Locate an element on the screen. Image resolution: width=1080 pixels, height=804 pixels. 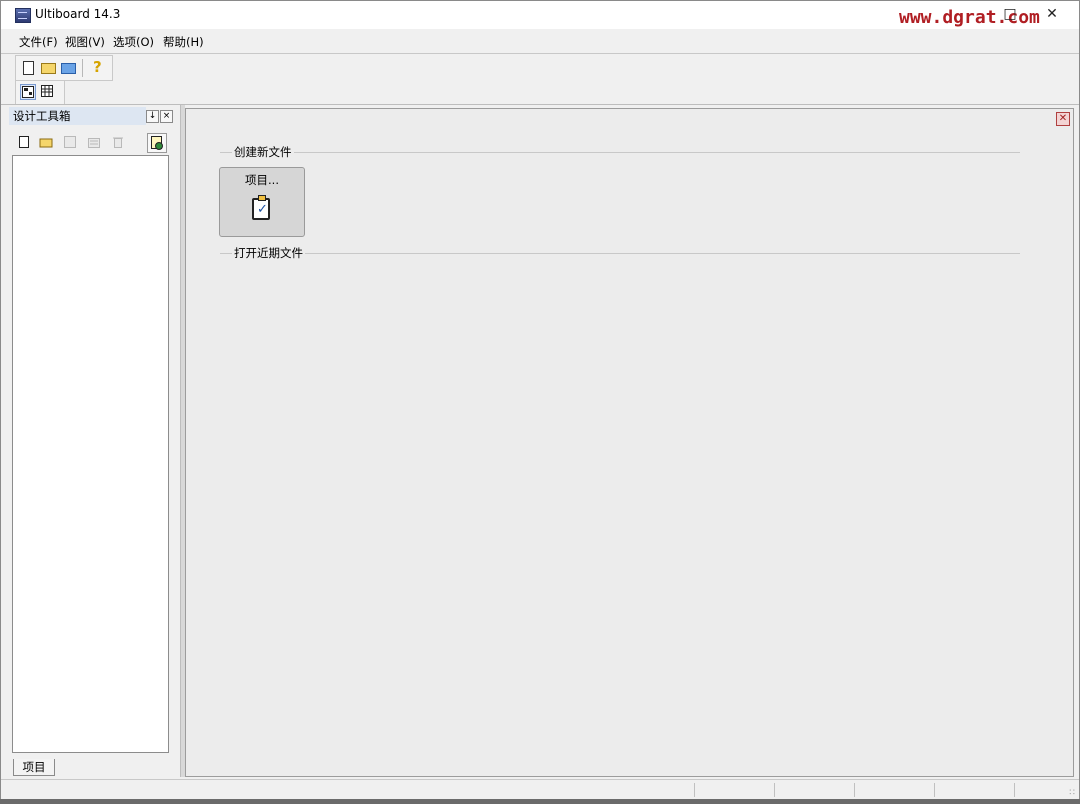
toolbox-toolbar is located at coordinates (91, 143).